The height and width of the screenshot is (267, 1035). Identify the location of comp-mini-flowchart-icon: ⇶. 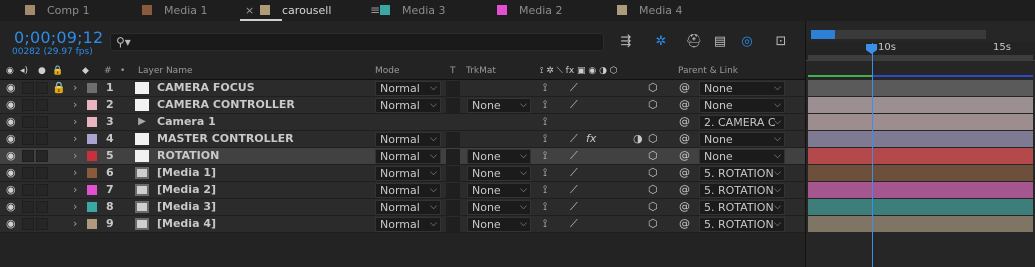
(626, 42).